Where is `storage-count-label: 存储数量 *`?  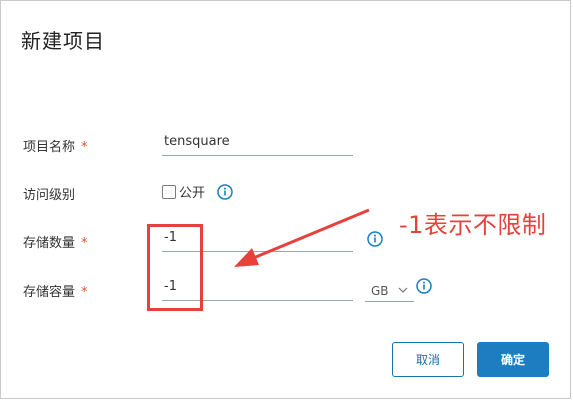 storage-count-label: 存储数量 * is located at coordinates (55, 241).